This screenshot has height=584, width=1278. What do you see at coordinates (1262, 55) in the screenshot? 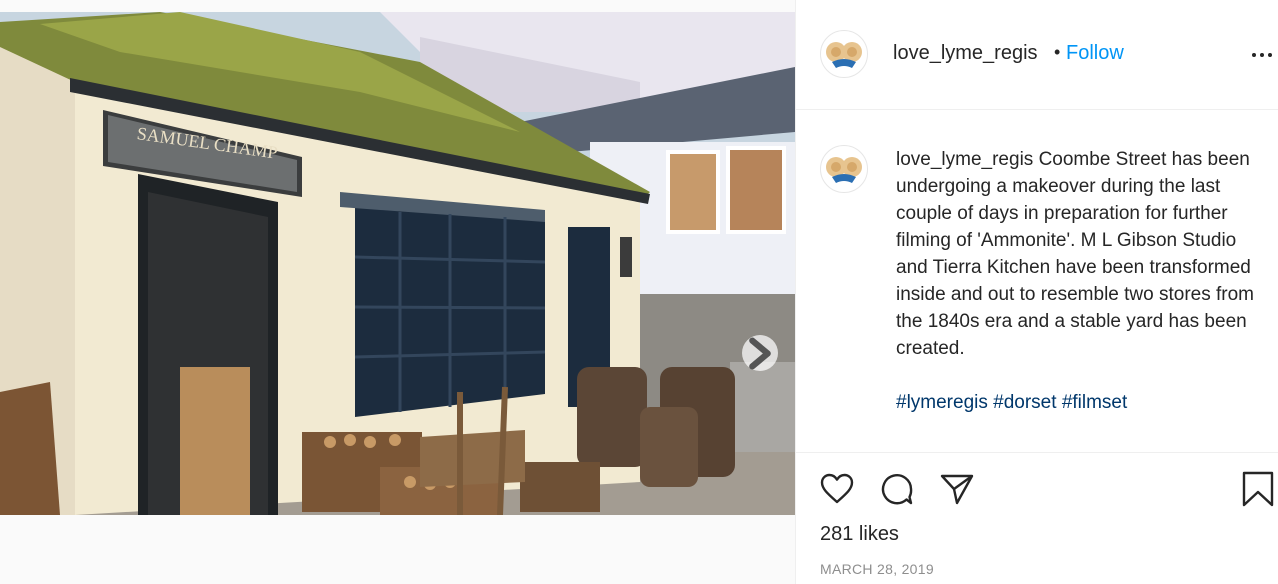
I see `more-options-icon` at bounding box center [1262, 55].